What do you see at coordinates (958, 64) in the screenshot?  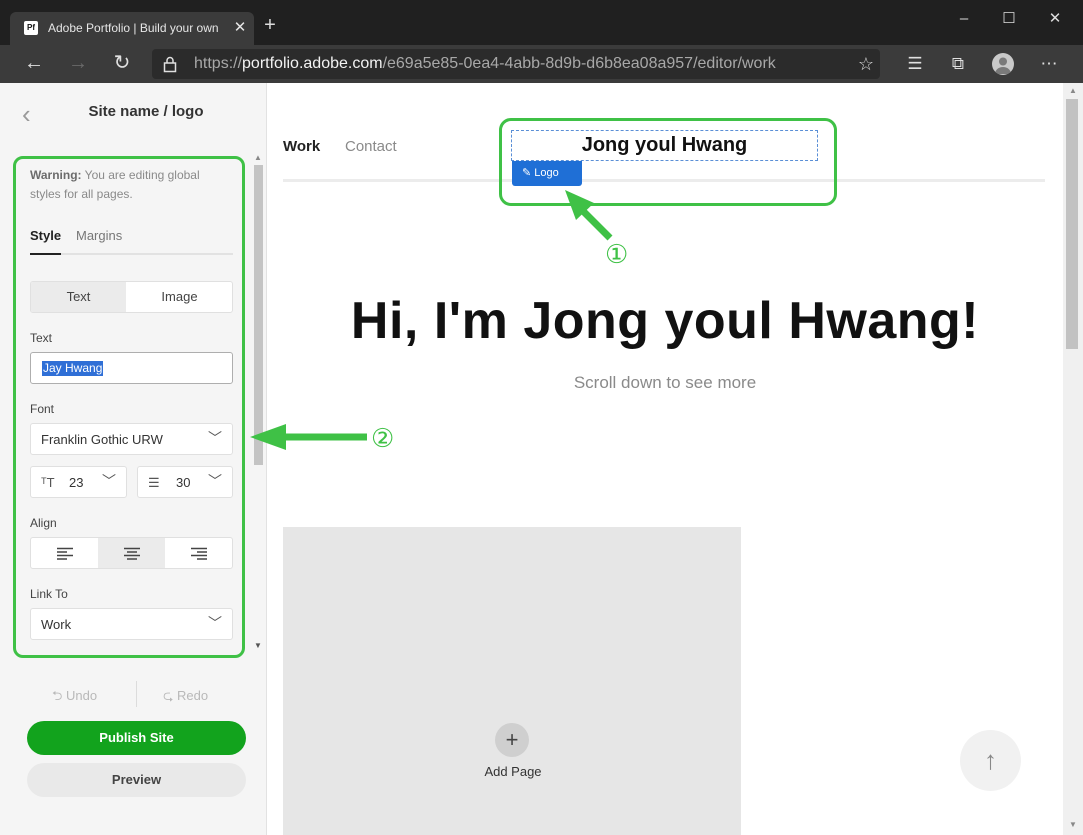 I see `collections-icon: ⧉` at bounding box center [958, 64].